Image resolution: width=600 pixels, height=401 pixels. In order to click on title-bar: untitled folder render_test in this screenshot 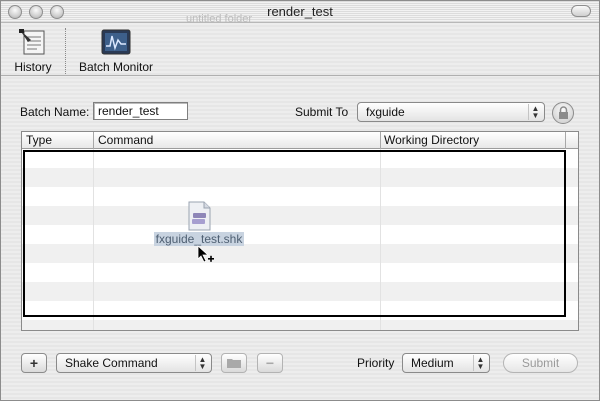, I will do `click(300, 13)`.